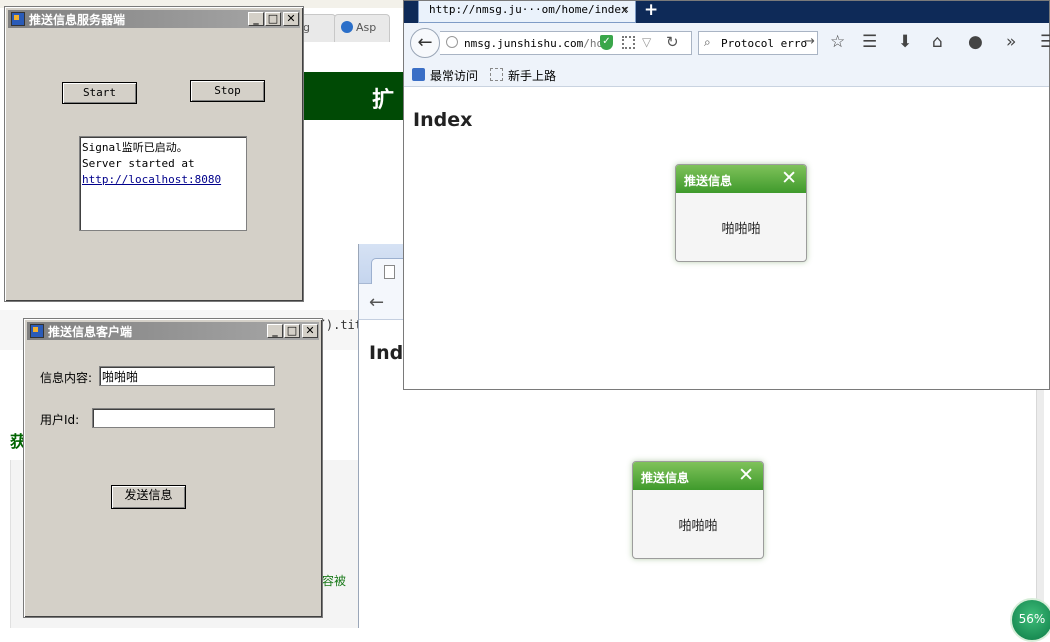 Image resolution: width=1050 pixels, height=642 pixels. I want to click on overflow-chevron-icon: », so click(1011, 42).